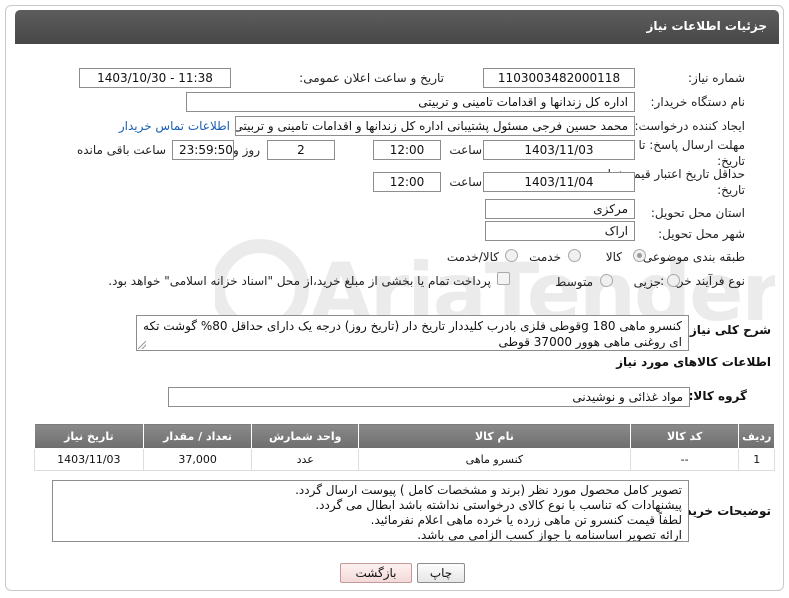 Image resolution: width=789 pixels, height=598 pixels. I want to click on treasury-checkbox, so click(503, 278).